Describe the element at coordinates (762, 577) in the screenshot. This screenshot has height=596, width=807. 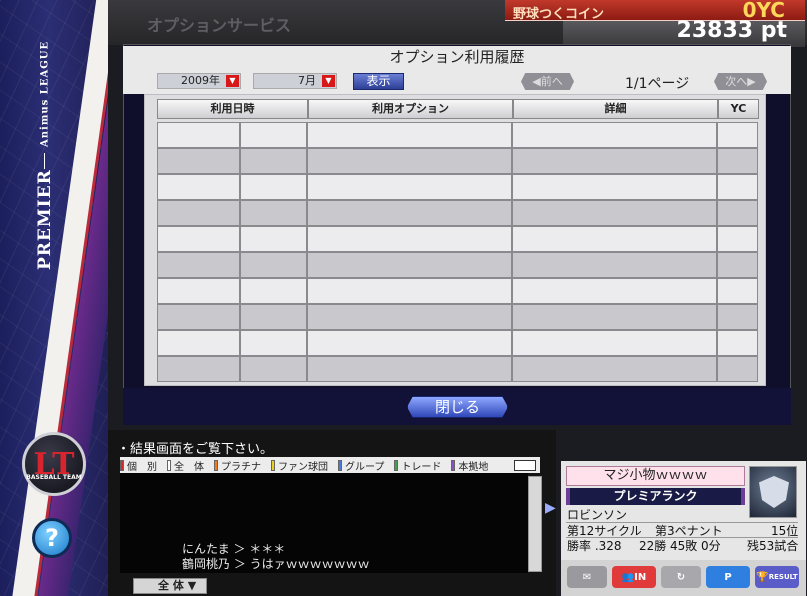
I see `trophy-icon: 🏆` at that location.